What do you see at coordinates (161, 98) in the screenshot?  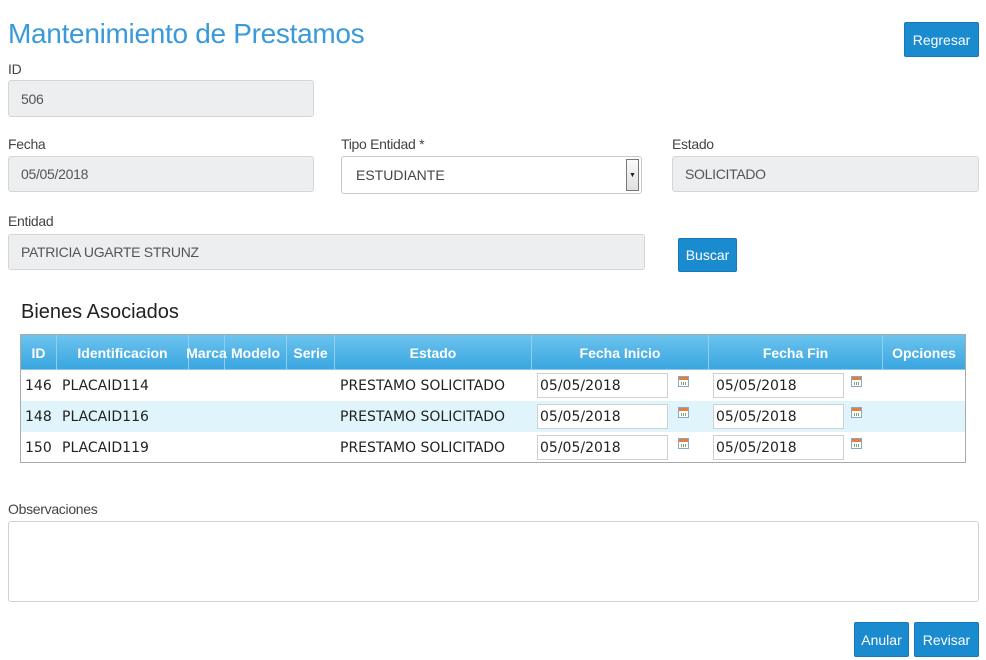 I see `id-field: 506` at bounding box center [161, 98].